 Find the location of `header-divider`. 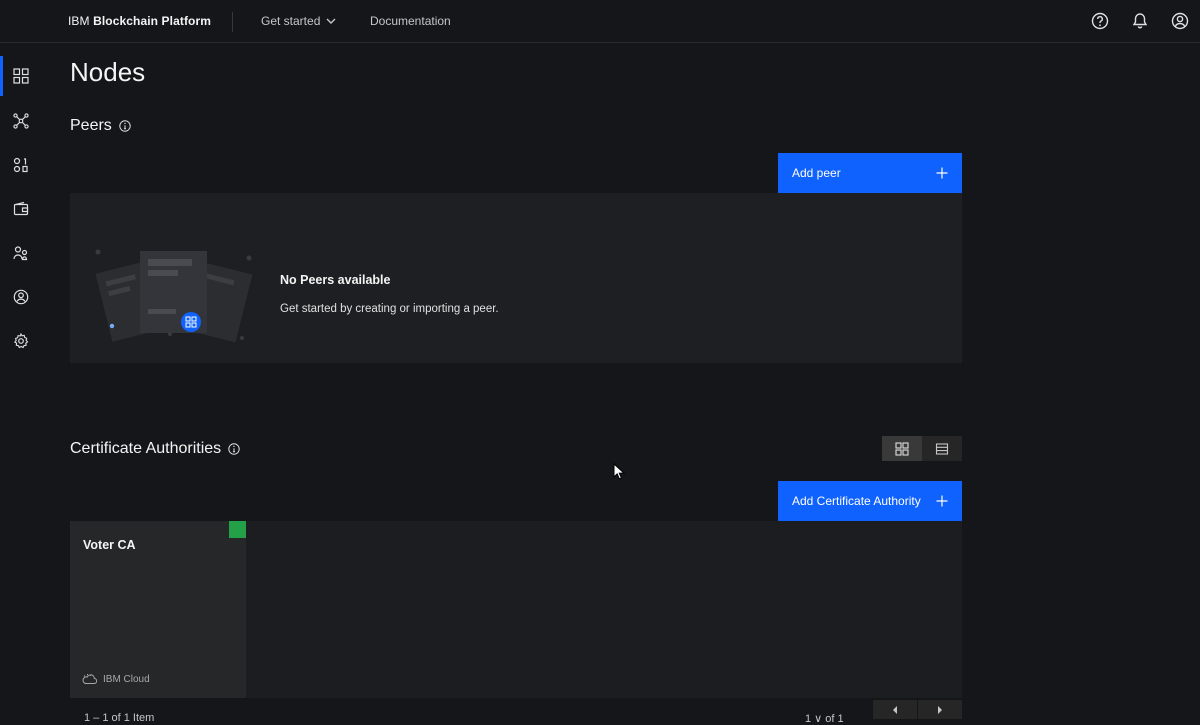

header-divider is located at coordinates (232, 22).